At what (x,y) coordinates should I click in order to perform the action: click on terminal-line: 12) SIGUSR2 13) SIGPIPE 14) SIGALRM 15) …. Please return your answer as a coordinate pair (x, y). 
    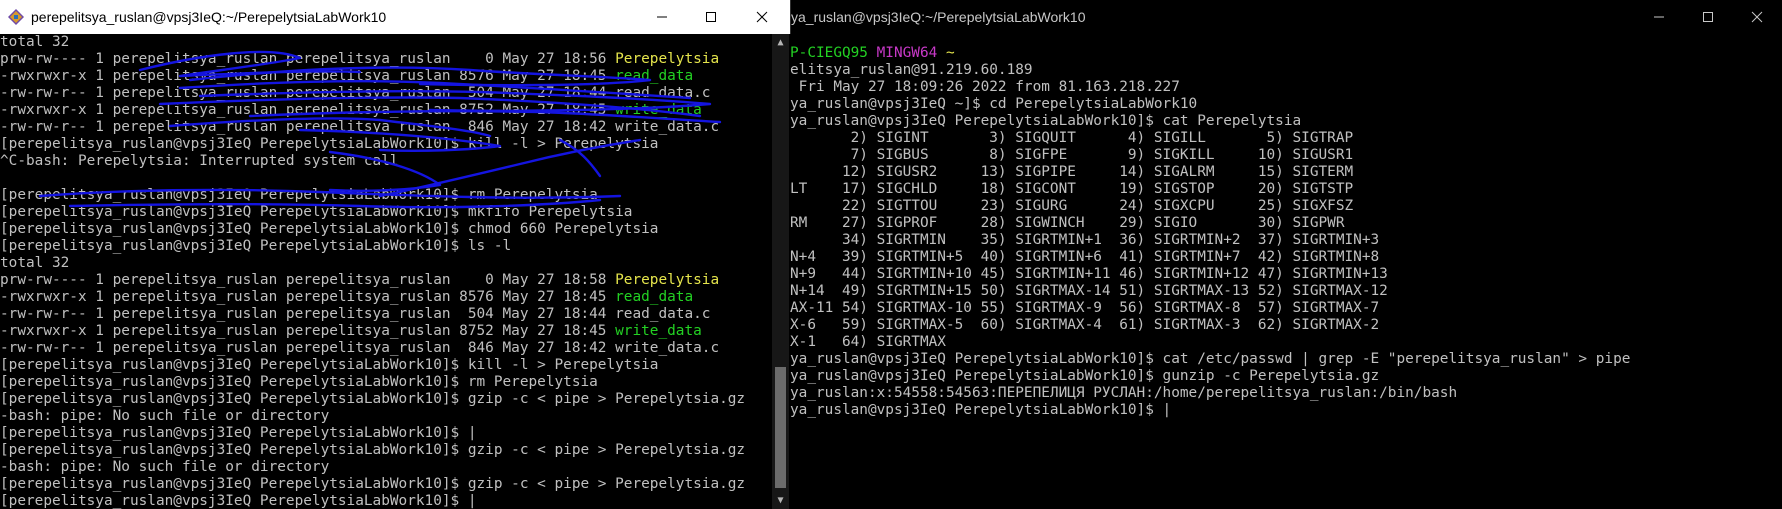
    Looking at the image, I should click on (1286, 172).